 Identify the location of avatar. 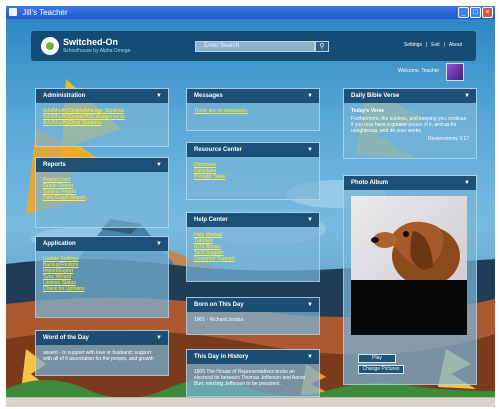
(455, 72).